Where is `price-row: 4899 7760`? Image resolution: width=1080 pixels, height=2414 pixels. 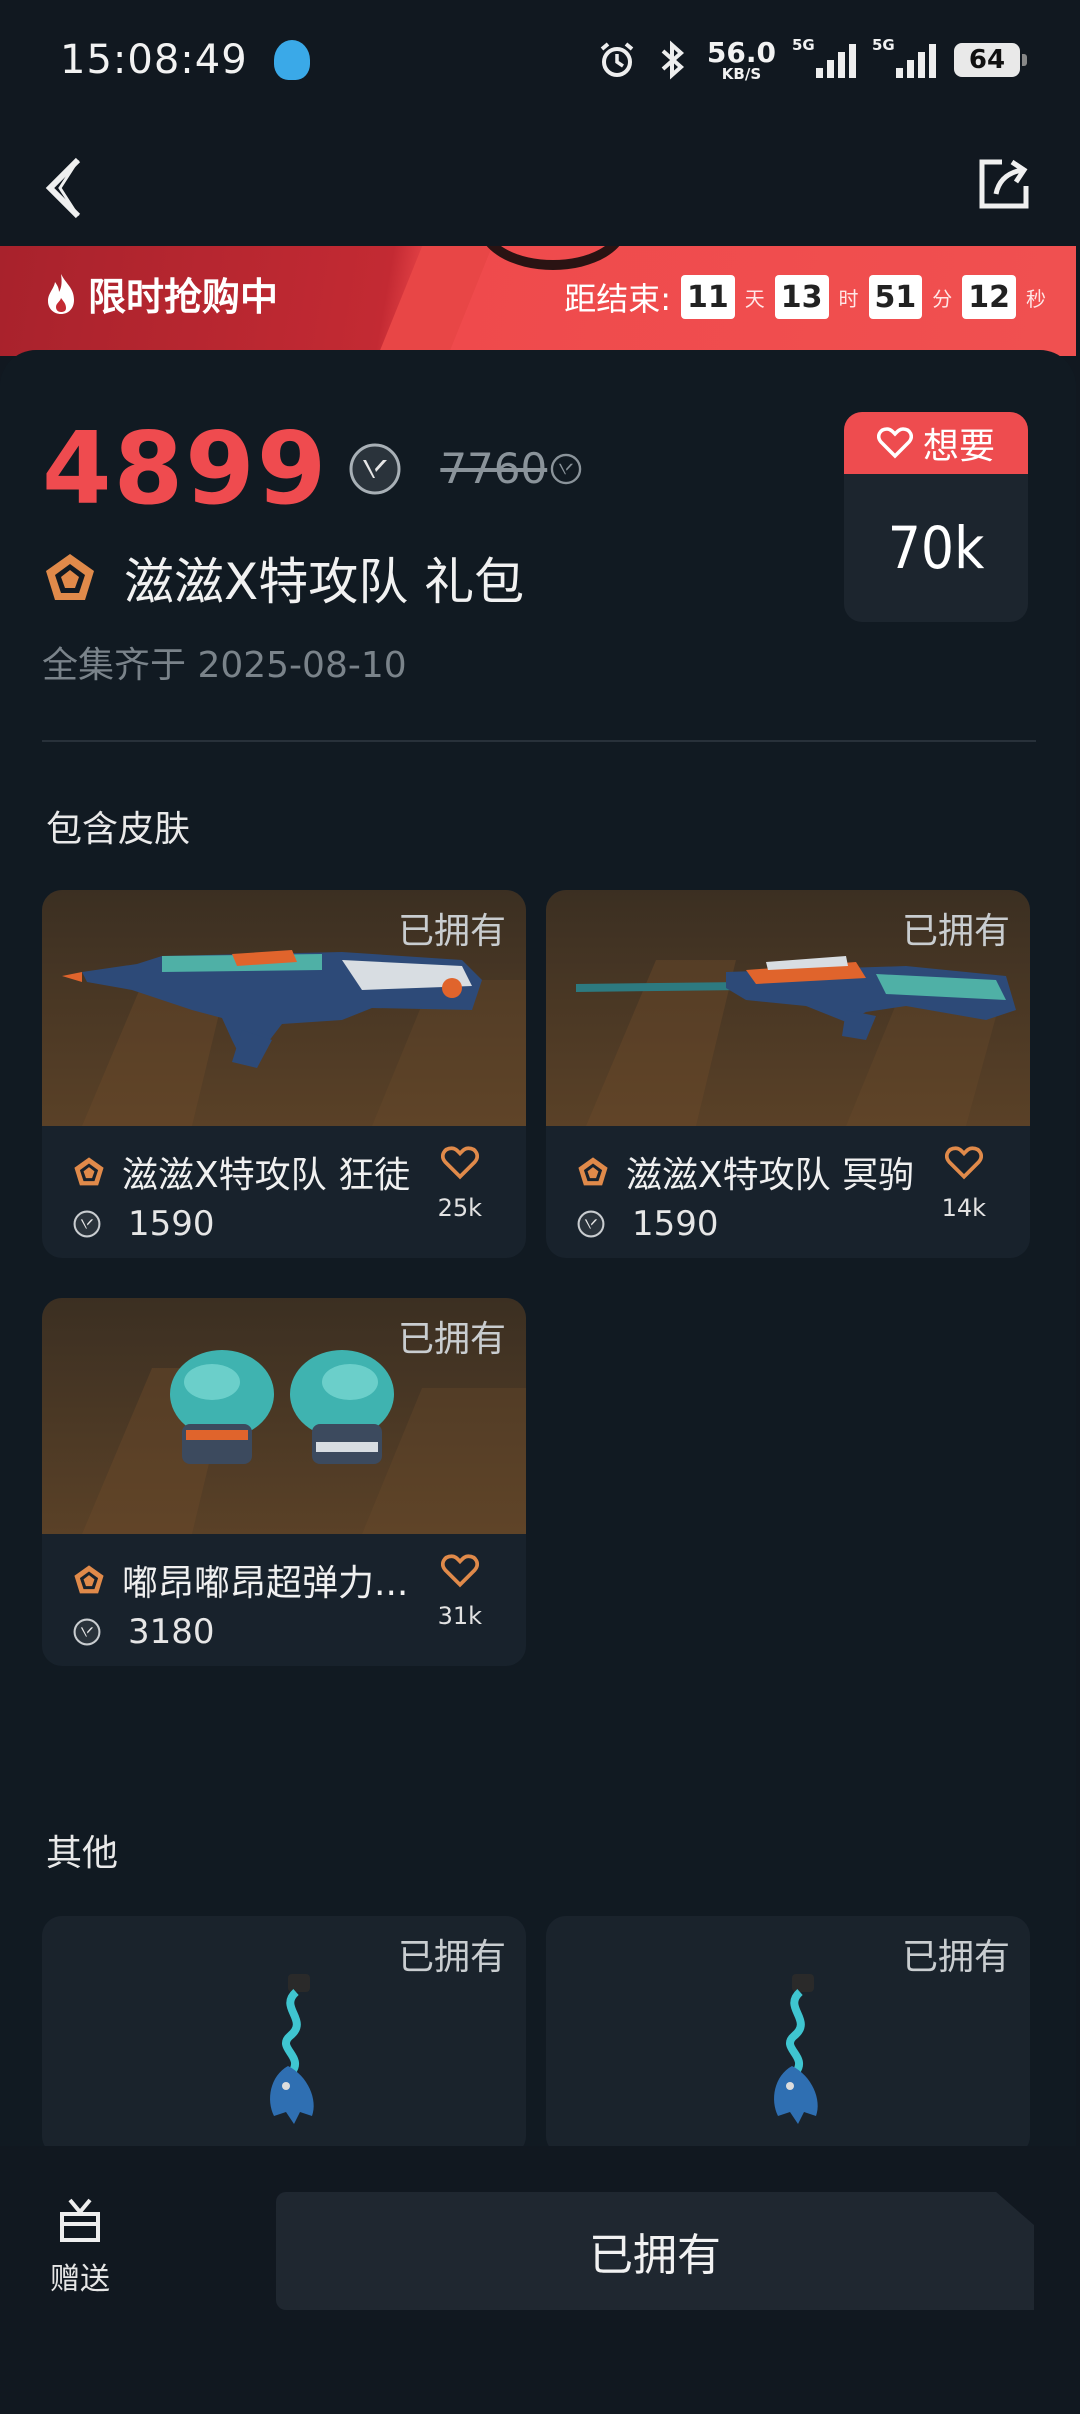
price-row: 4899 7760 is located at coordinates (312, 468).